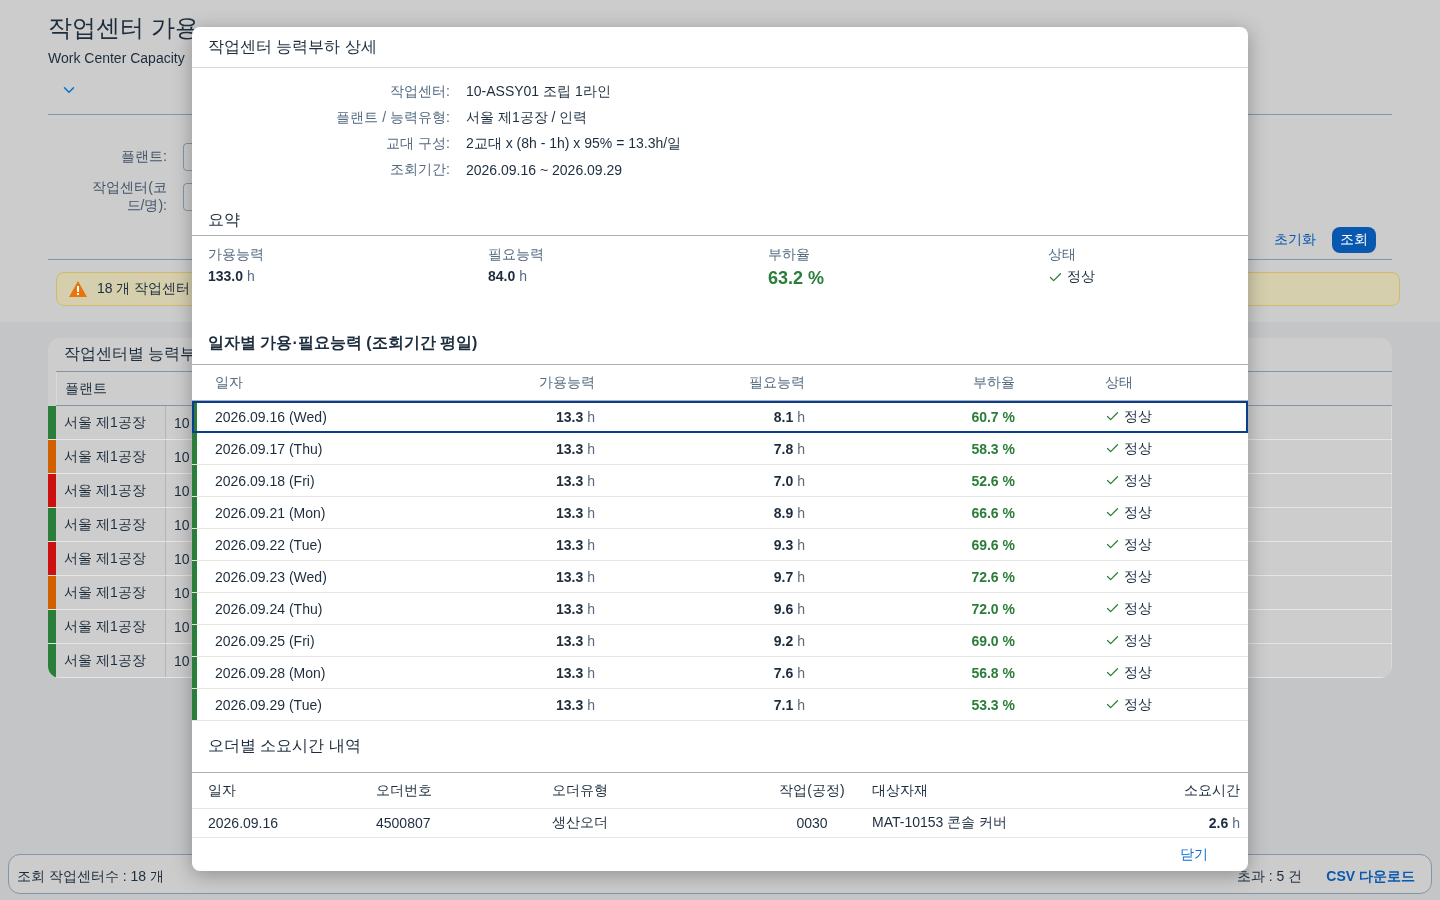  Describe the element at coordinates (720, 747) in the screenshot. I see `section-title: 오더별 소요시간 내역` at that location.